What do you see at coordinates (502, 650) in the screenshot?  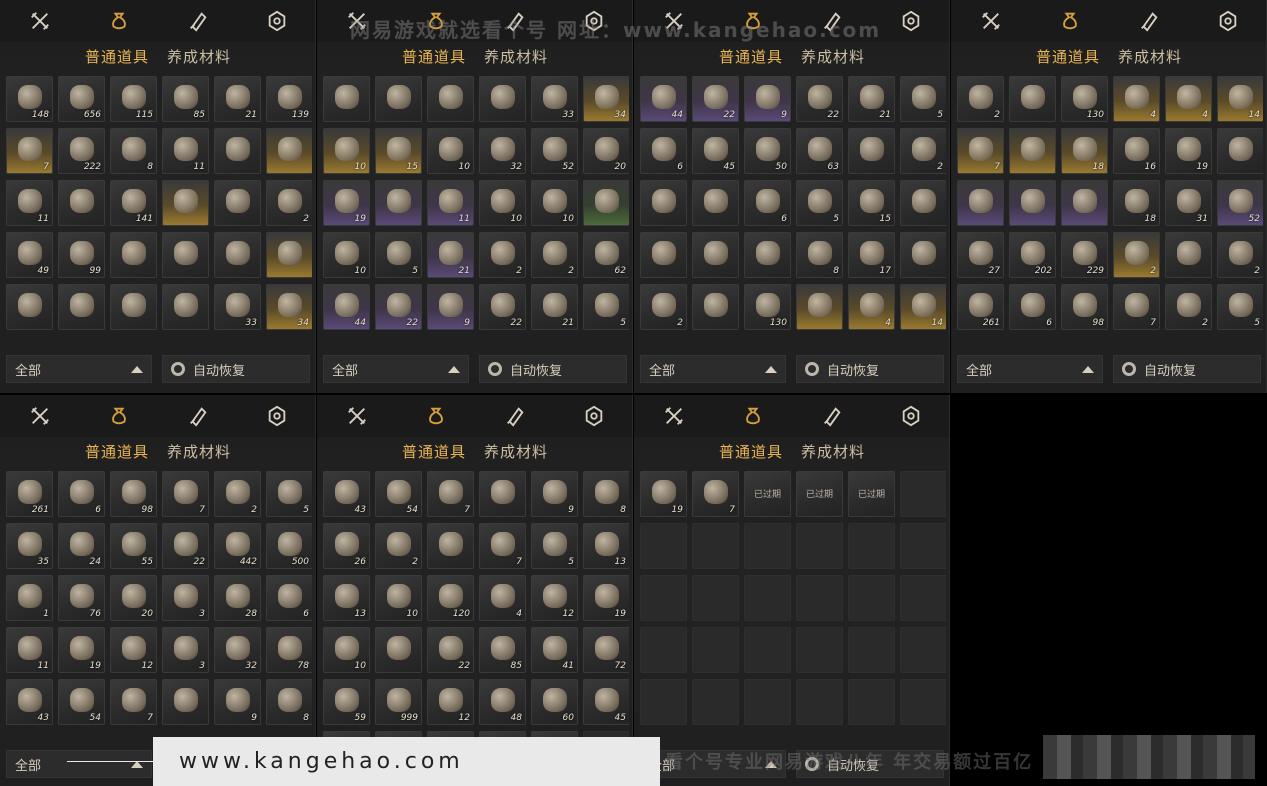 I see `item-slot: 85` at bounding box center [502, 650].